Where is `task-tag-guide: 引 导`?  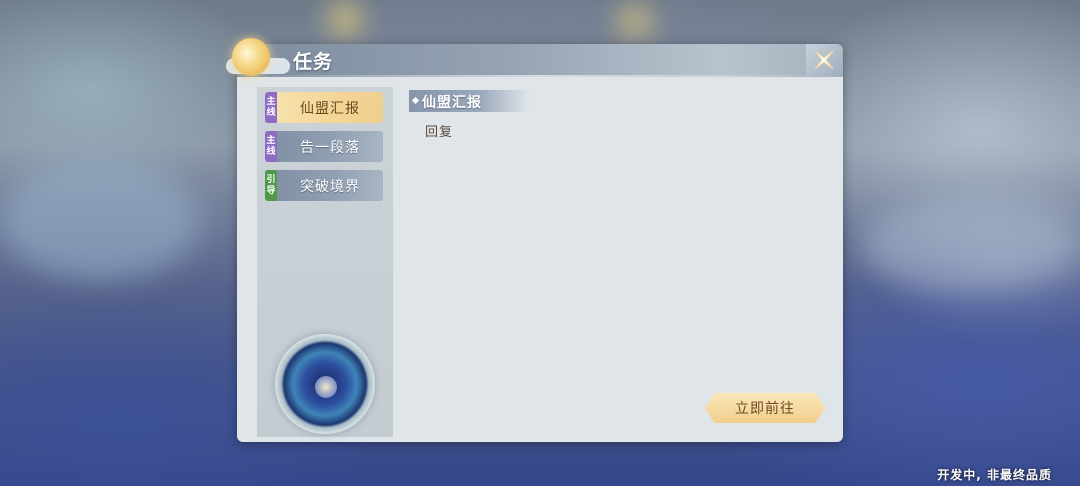
task-tag-guide: 引 导 is located at coordinates (271, 185).